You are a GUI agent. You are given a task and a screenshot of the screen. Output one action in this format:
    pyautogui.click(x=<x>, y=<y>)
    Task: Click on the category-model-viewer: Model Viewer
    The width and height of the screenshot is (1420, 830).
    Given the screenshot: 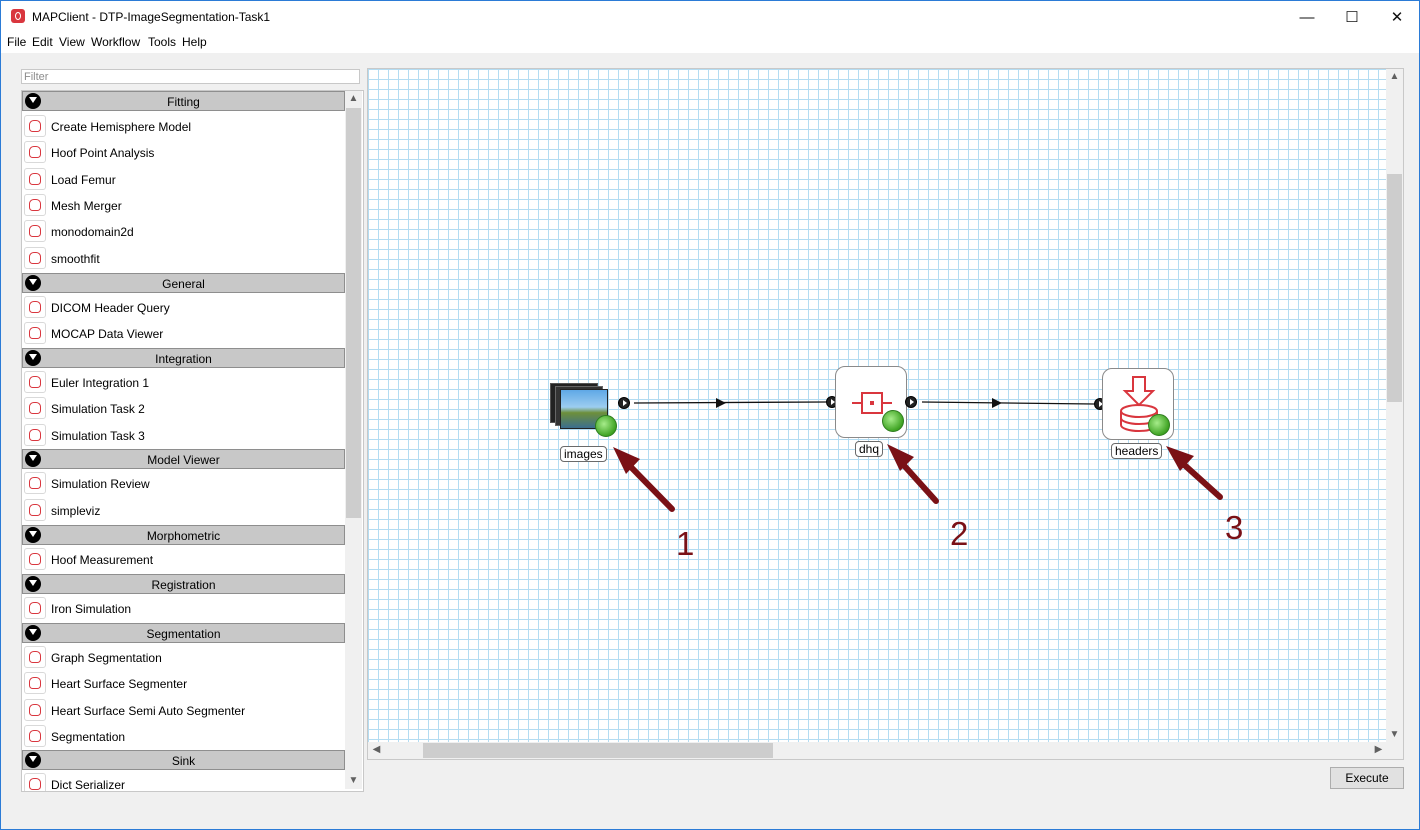 What is the action you would take?
    pyautogui.click(x=183, y=459)
    